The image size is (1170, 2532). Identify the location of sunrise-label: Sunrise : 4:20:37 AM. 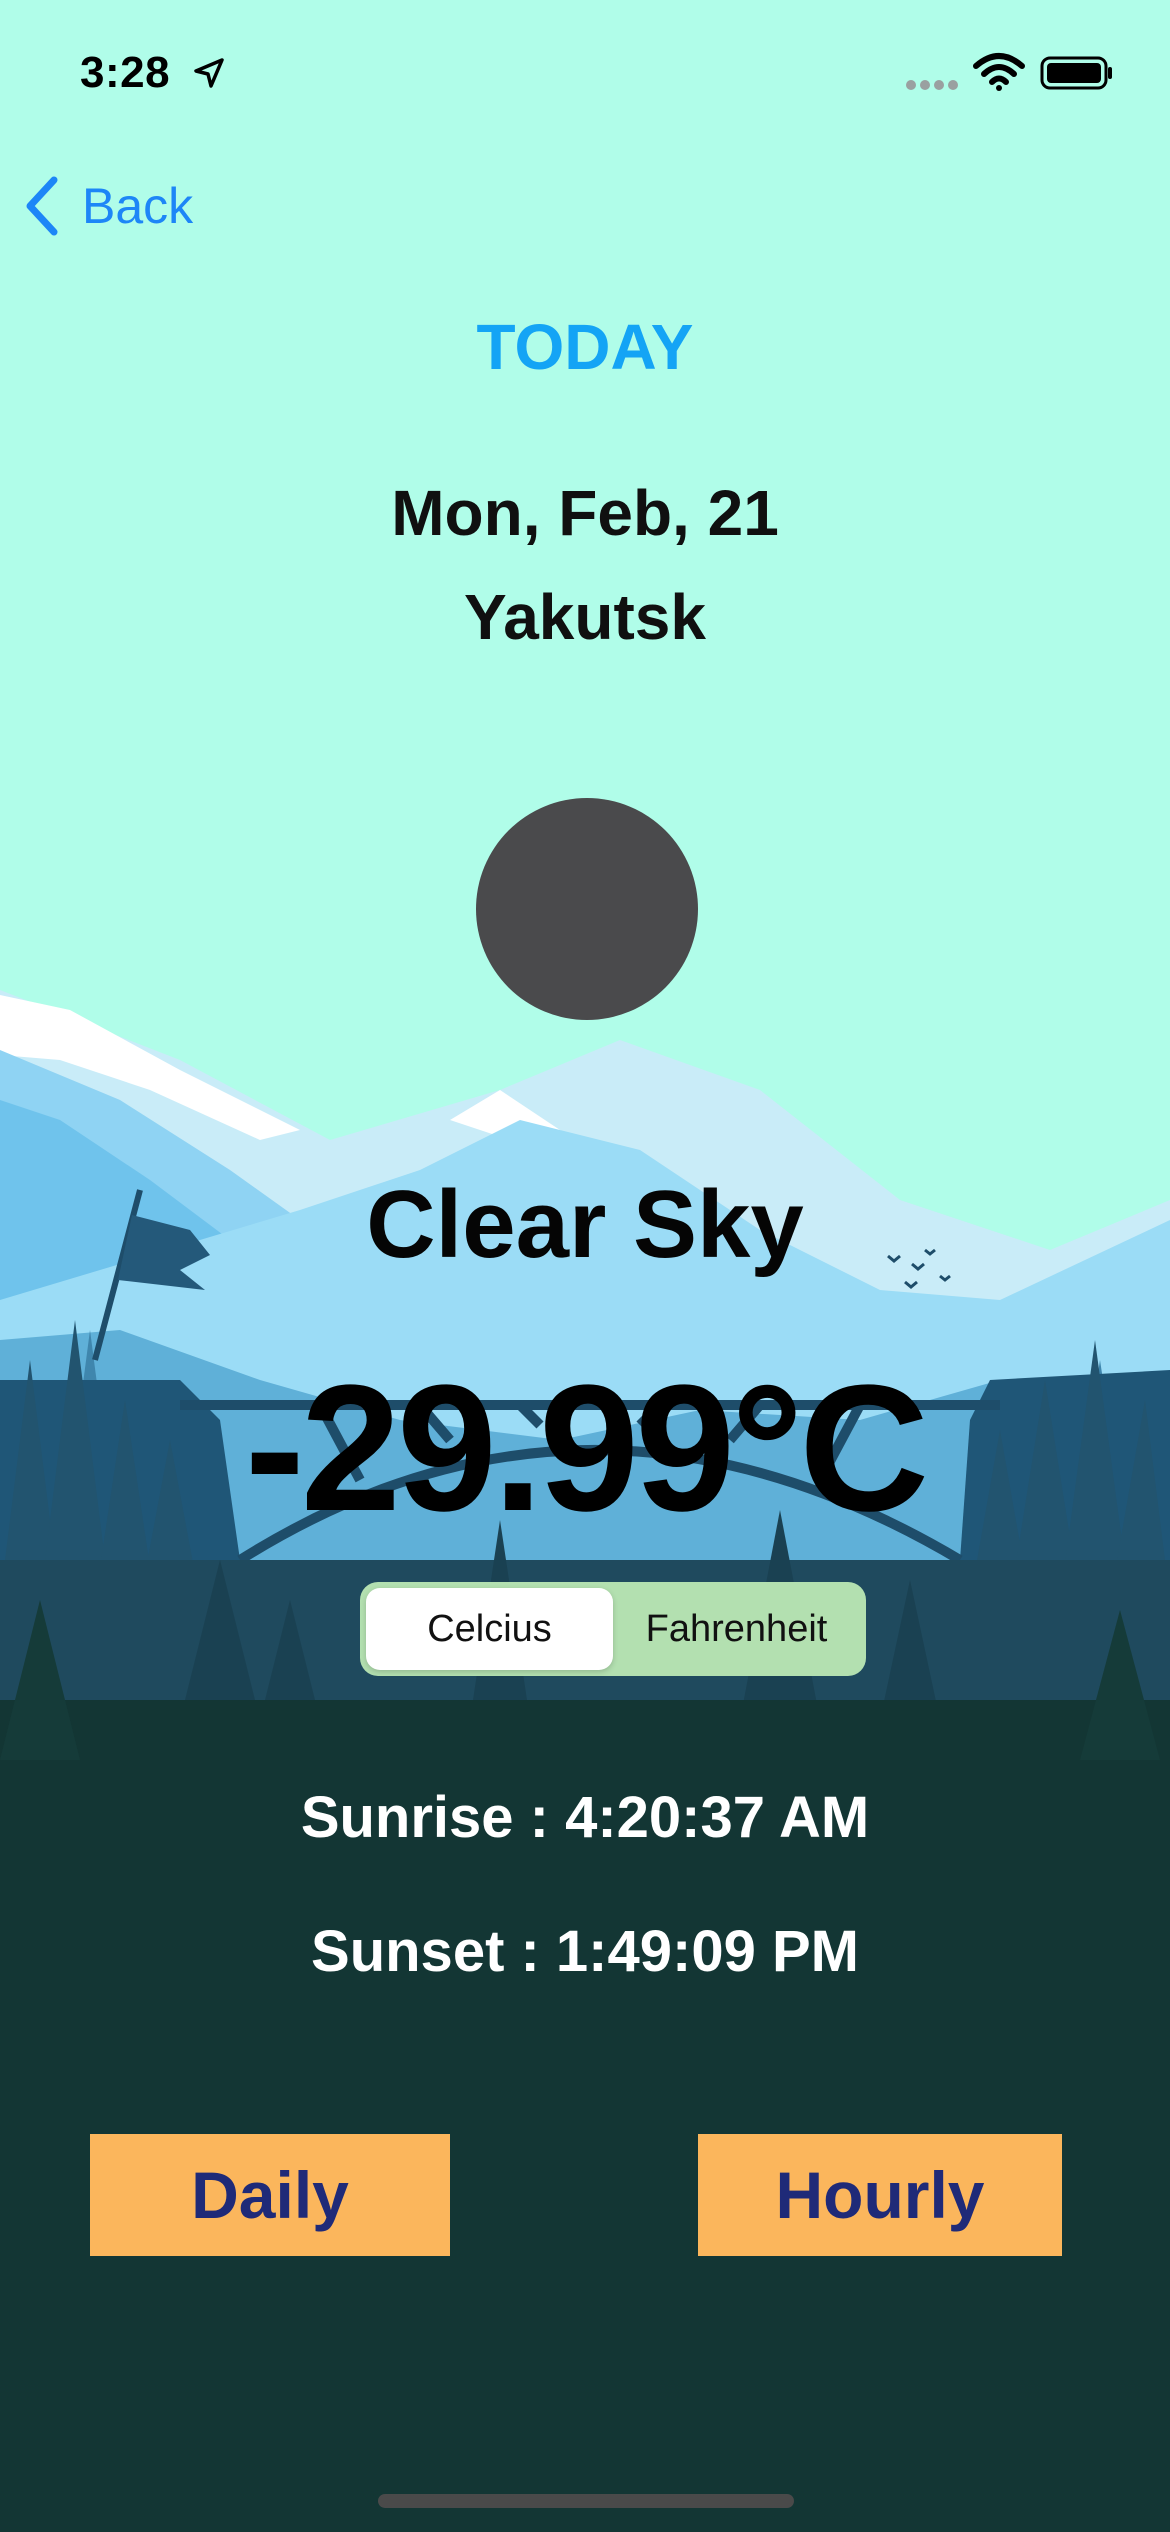
(585, 1817).